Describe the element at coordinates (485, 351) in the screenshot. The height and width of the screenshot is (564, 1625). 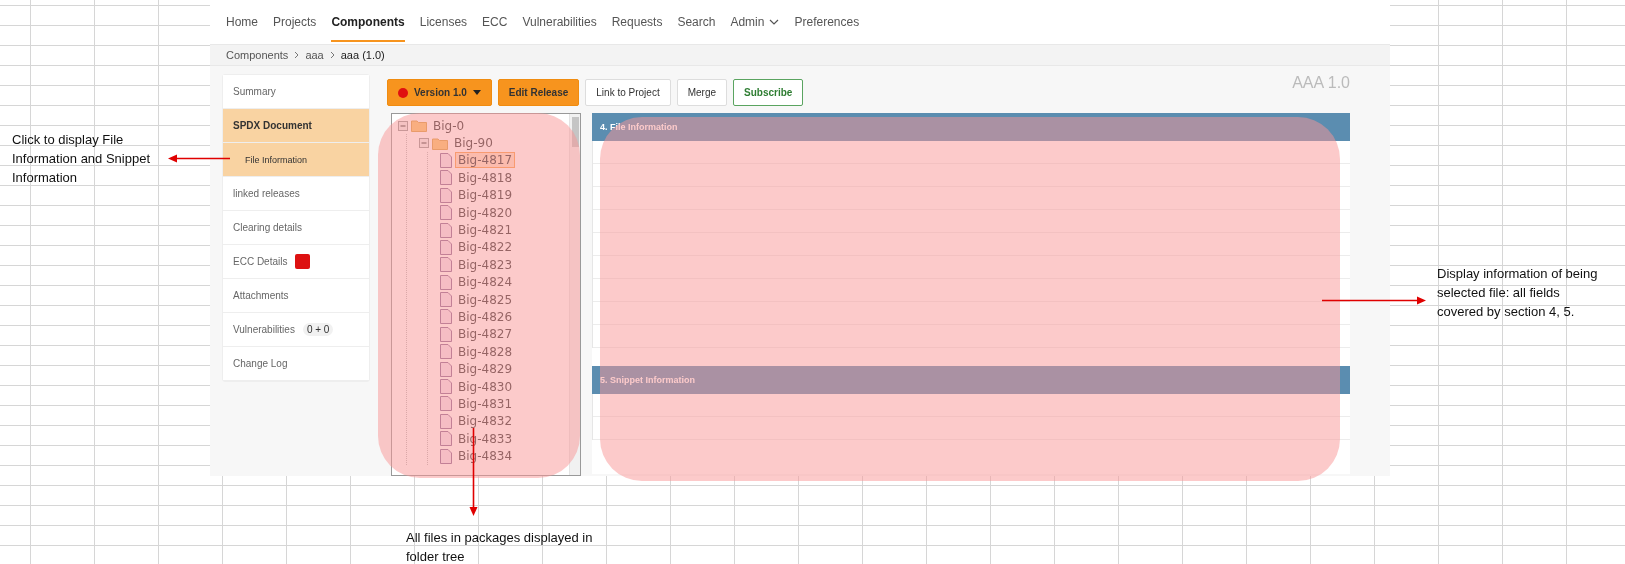
I see `tree-item: Big-4828` at that location.